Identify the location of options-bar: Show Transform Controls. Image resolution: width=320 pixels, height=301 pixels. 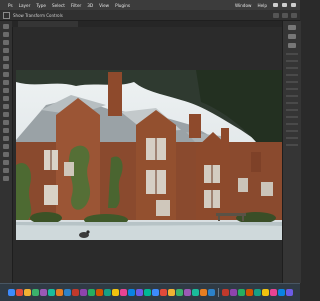
(150, 15).